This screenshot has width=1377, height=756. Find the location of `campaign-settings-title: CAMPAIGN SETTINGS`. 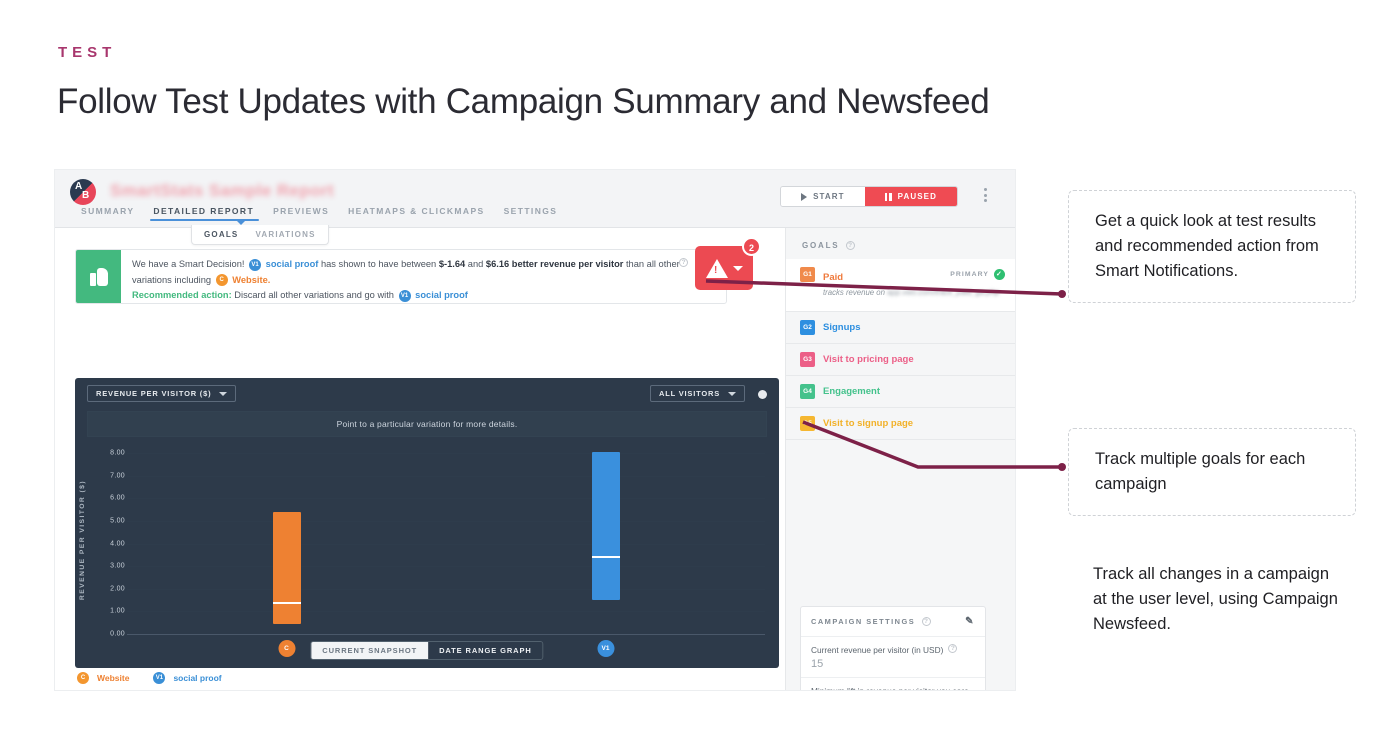

campaign-settings-title: CAMPAIGN SETTINGS is located at coordinates (863, 621).